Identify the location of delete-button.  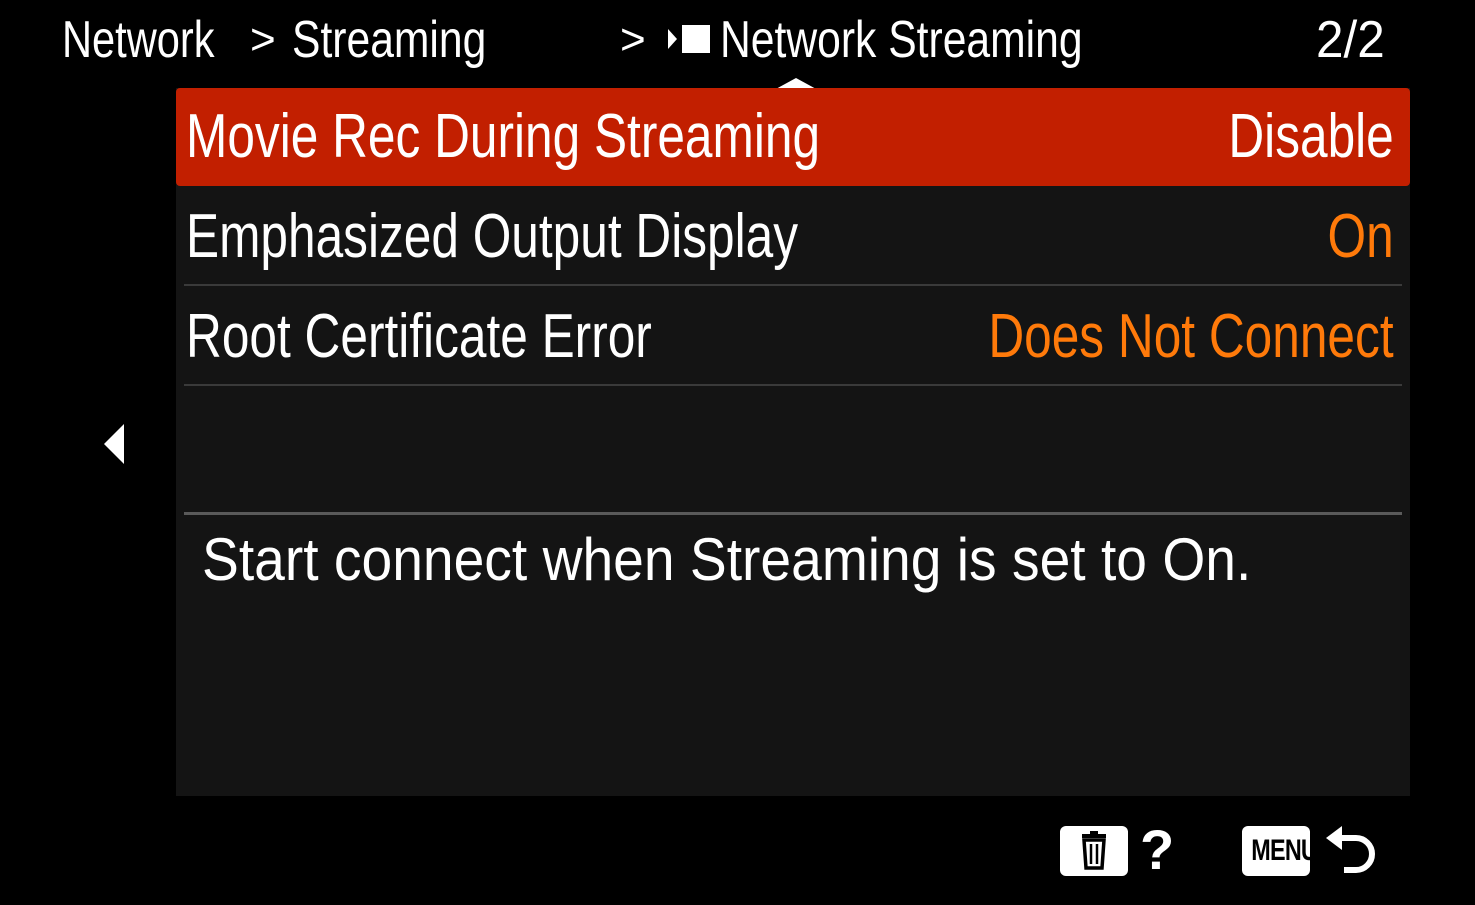
(1094, 851).